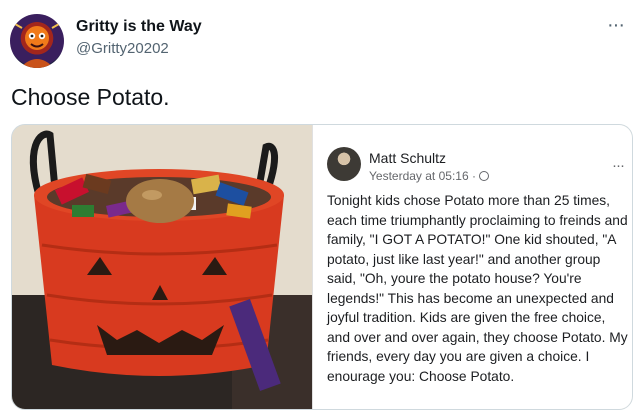 The height and width of the screenshot is (417, 640). I want to click on globe-icon, so click(483, 176).